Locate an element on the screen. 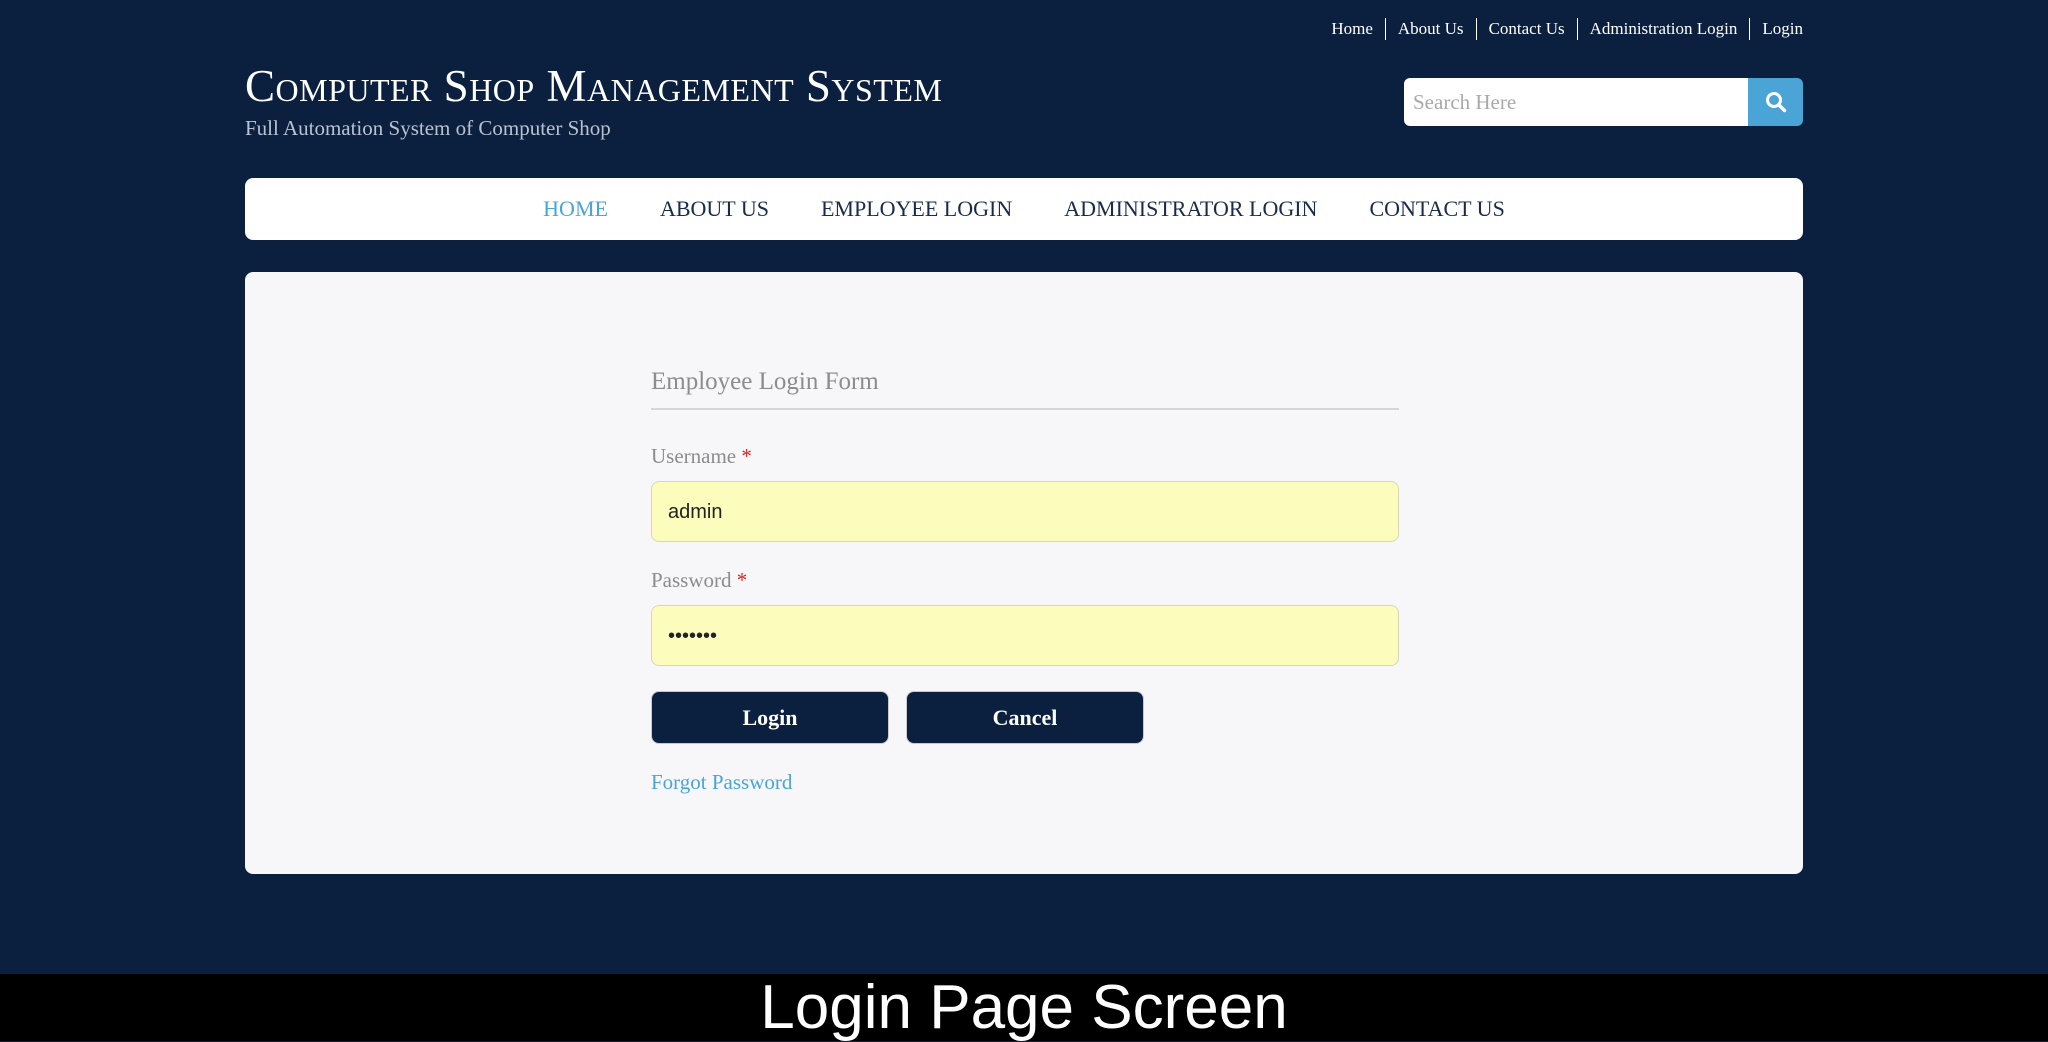  top-link-administration-login: Administration Login is located at coordinates (1663, 29).